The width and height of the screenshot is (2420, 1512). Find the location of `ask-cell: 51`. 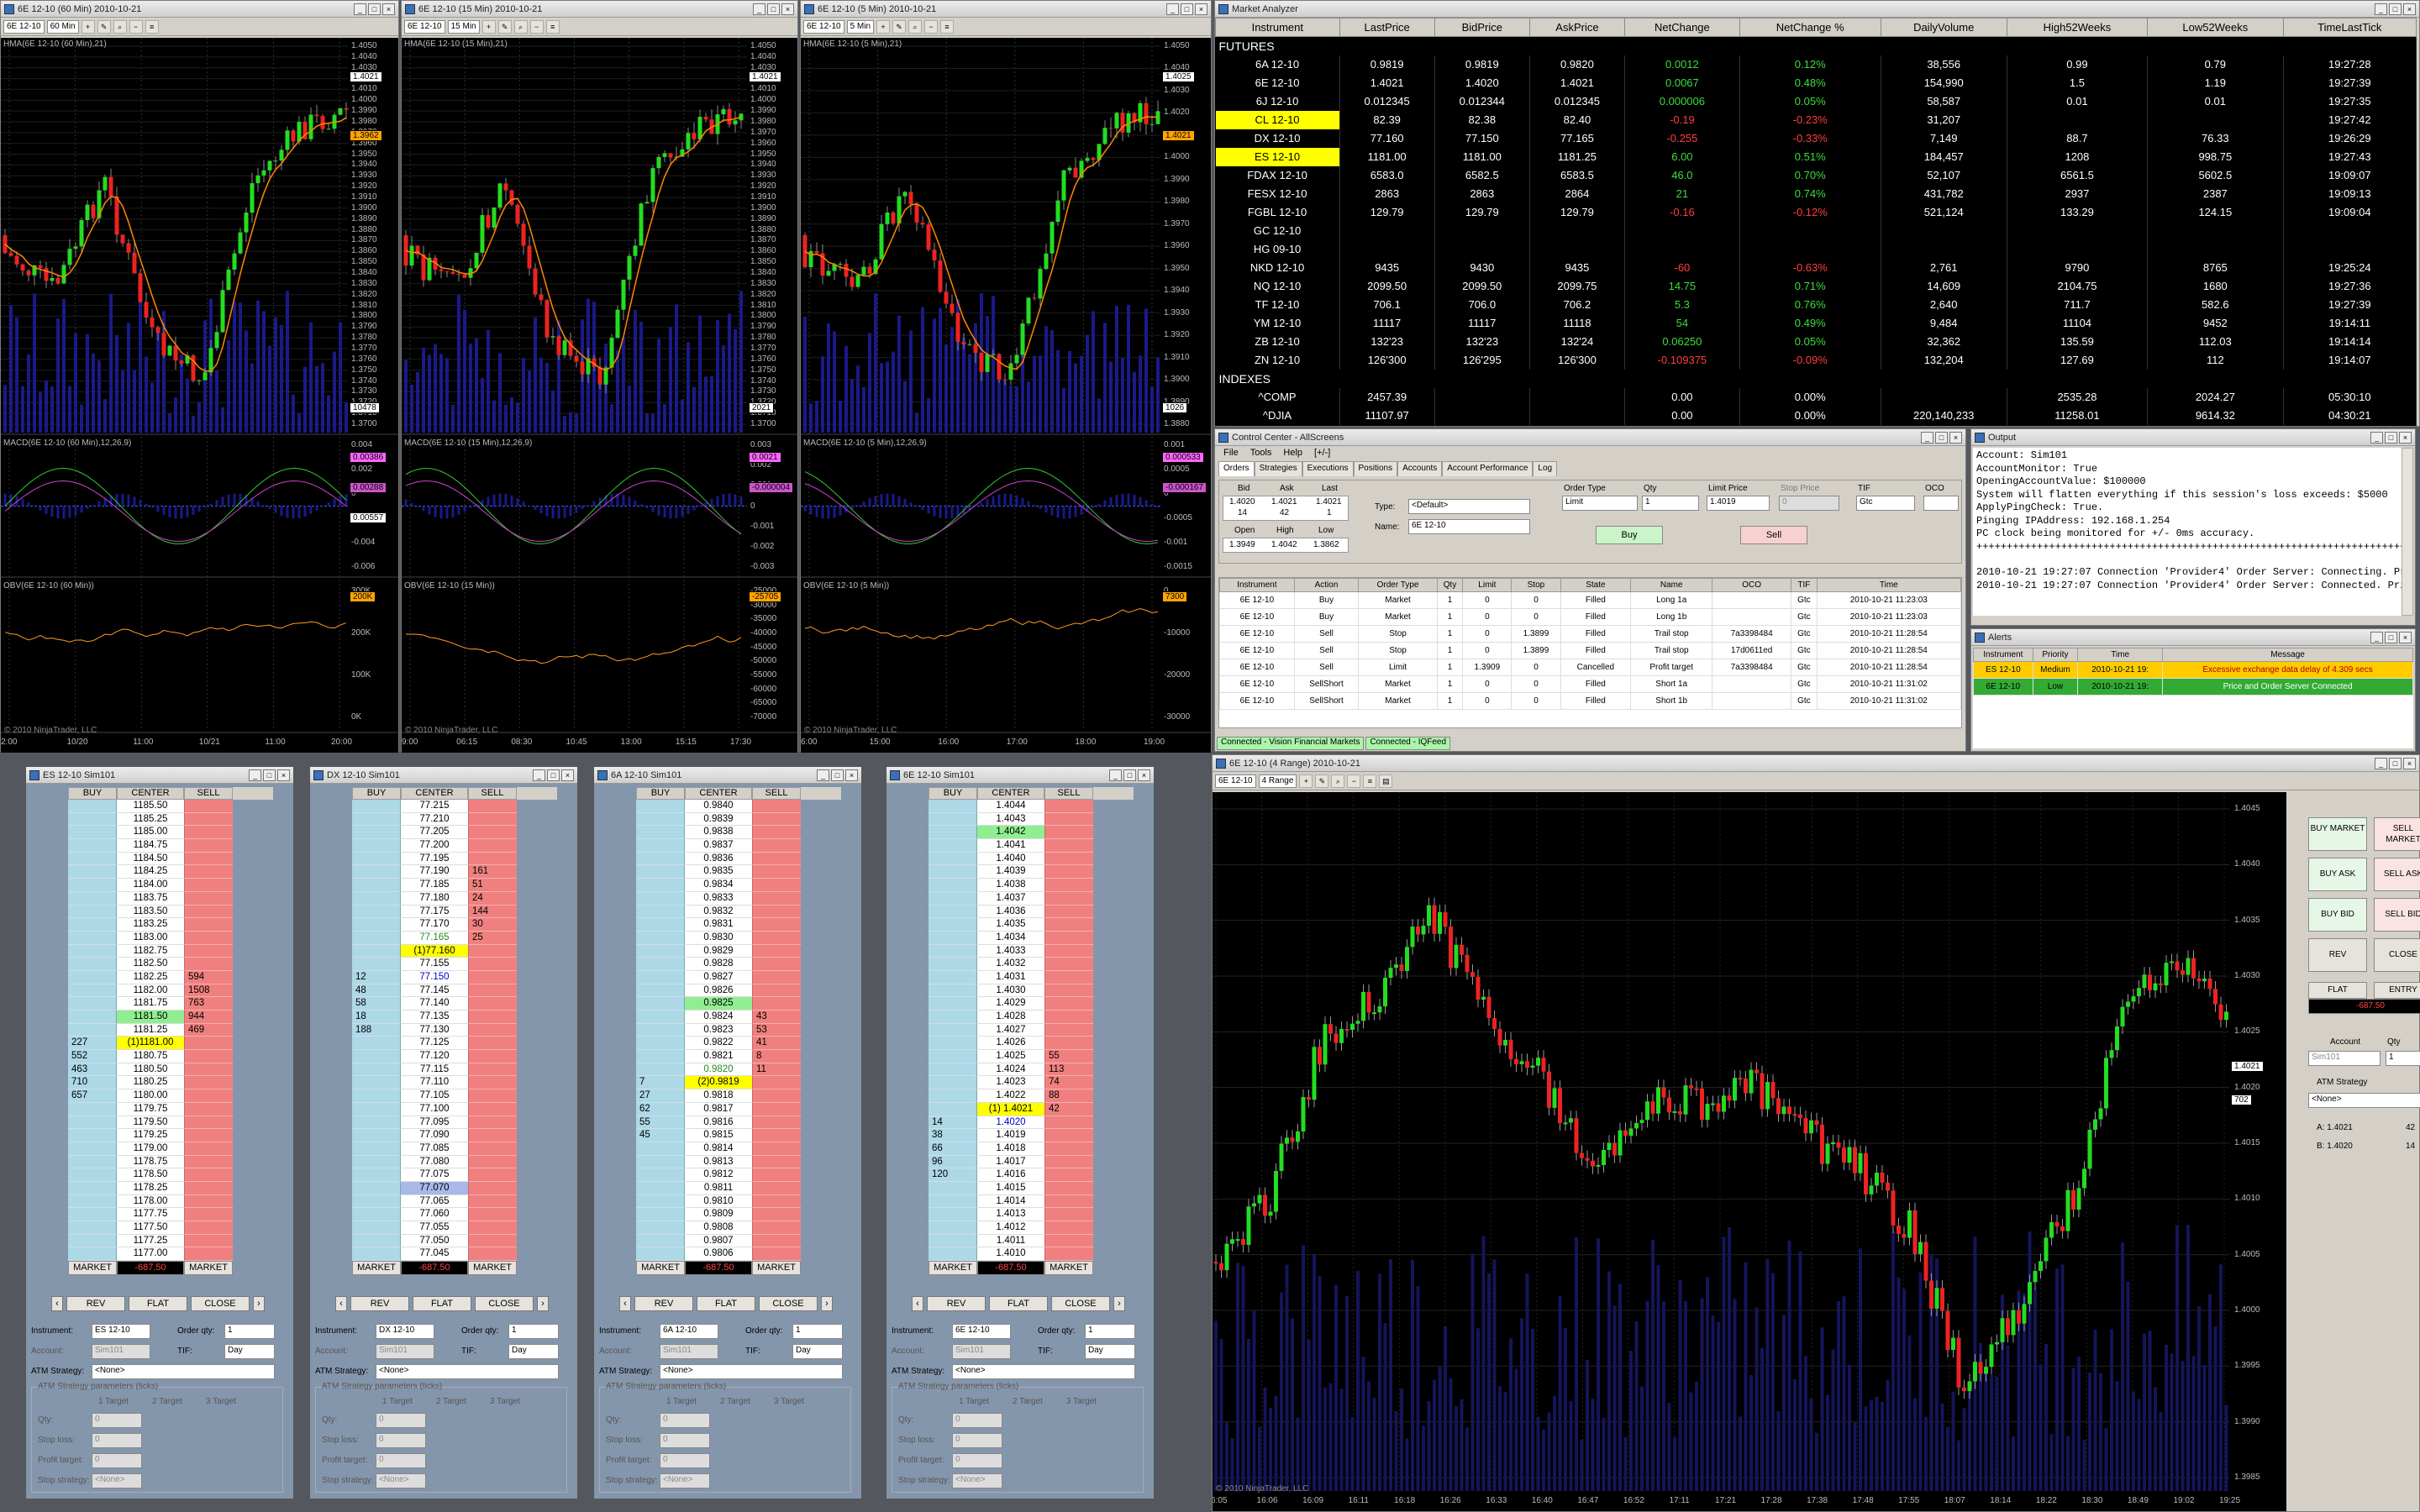

ask-cell: 51 is located at coordinates (493, 885).